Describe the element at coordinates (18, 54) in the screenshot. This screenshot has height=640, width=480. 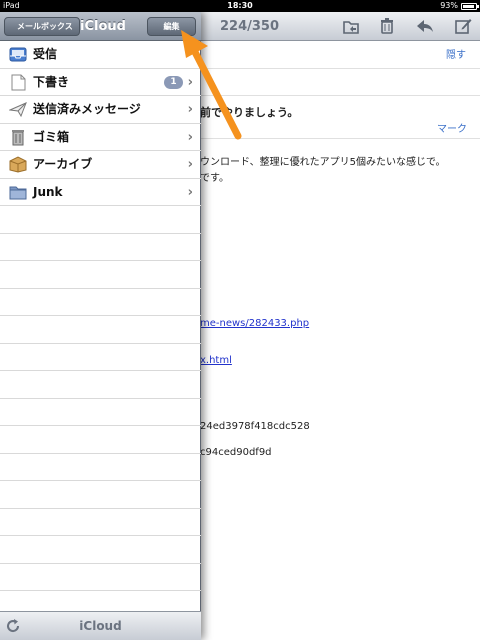
I see `inbox-icon` at that location.